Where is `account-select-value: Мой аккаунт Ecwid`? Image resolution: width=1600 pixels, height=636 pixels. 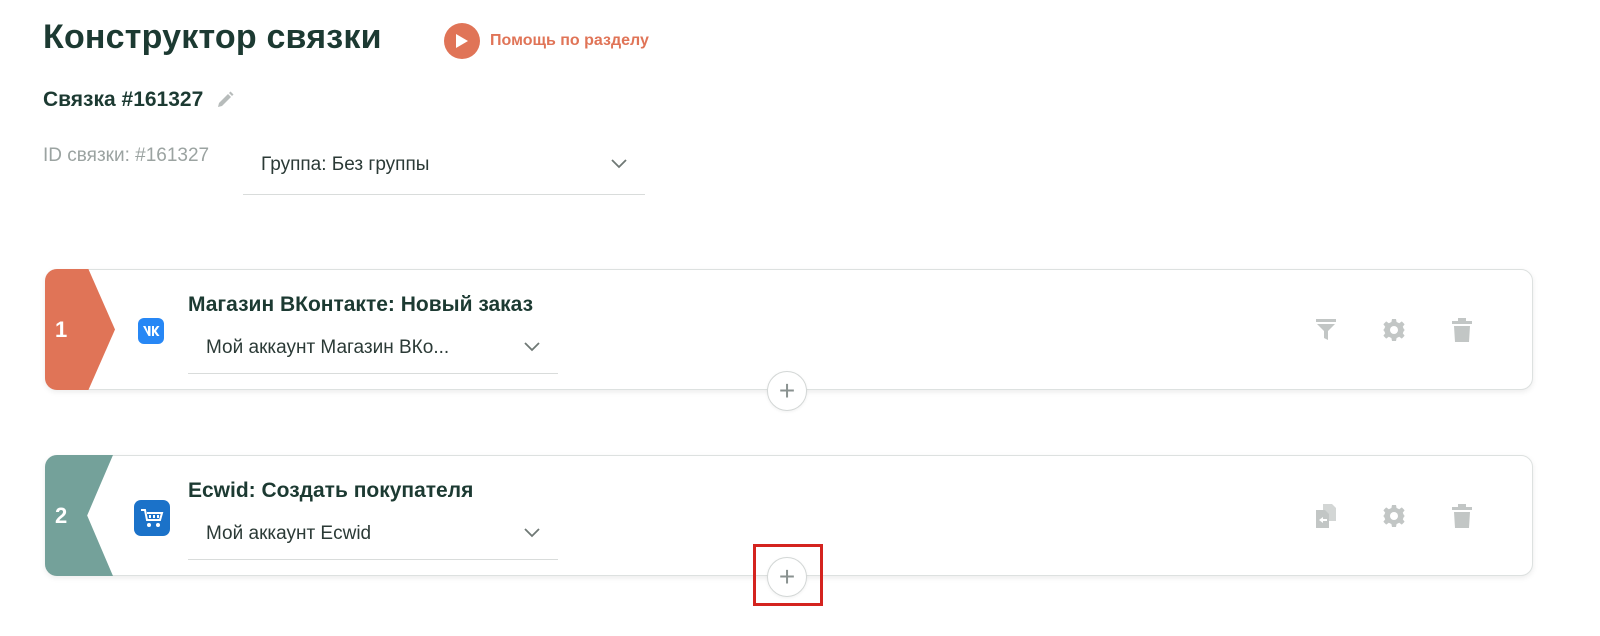 account-select-value: Мой аккаунт Ecwid is located at coordinates (289, 533).